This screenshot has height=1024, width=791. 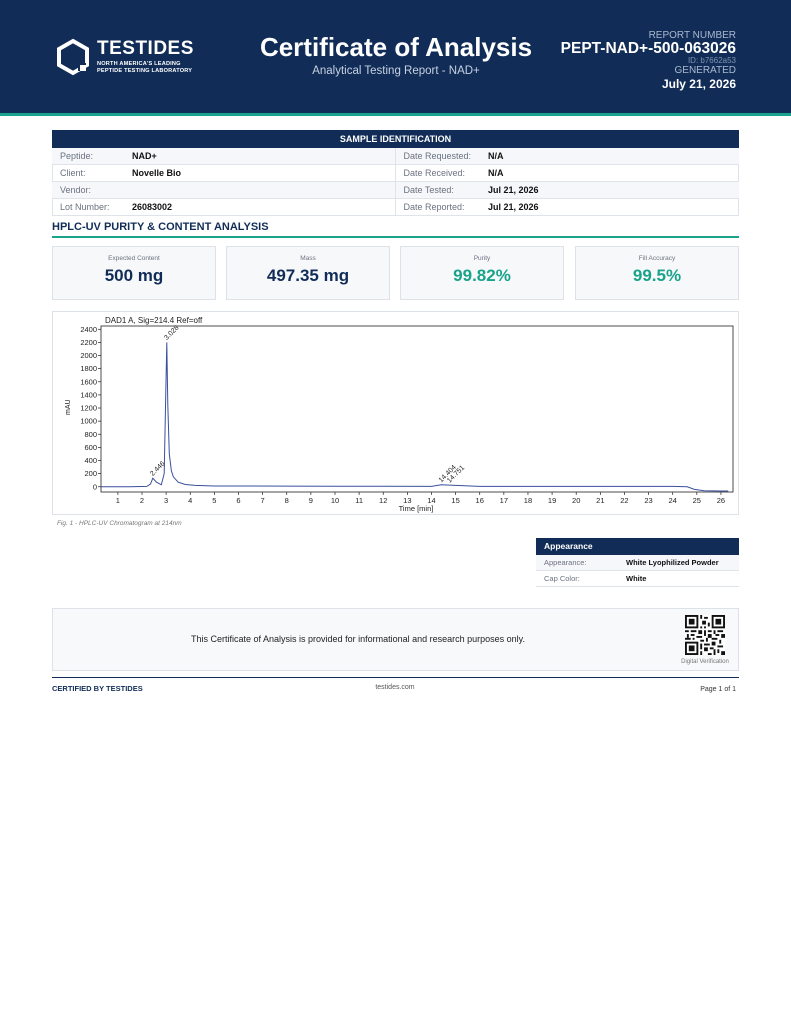 What do you see at coordinates (482, 258) in the screenshot?
I see `metric-label: Purity` at bounding box center [482, 258].